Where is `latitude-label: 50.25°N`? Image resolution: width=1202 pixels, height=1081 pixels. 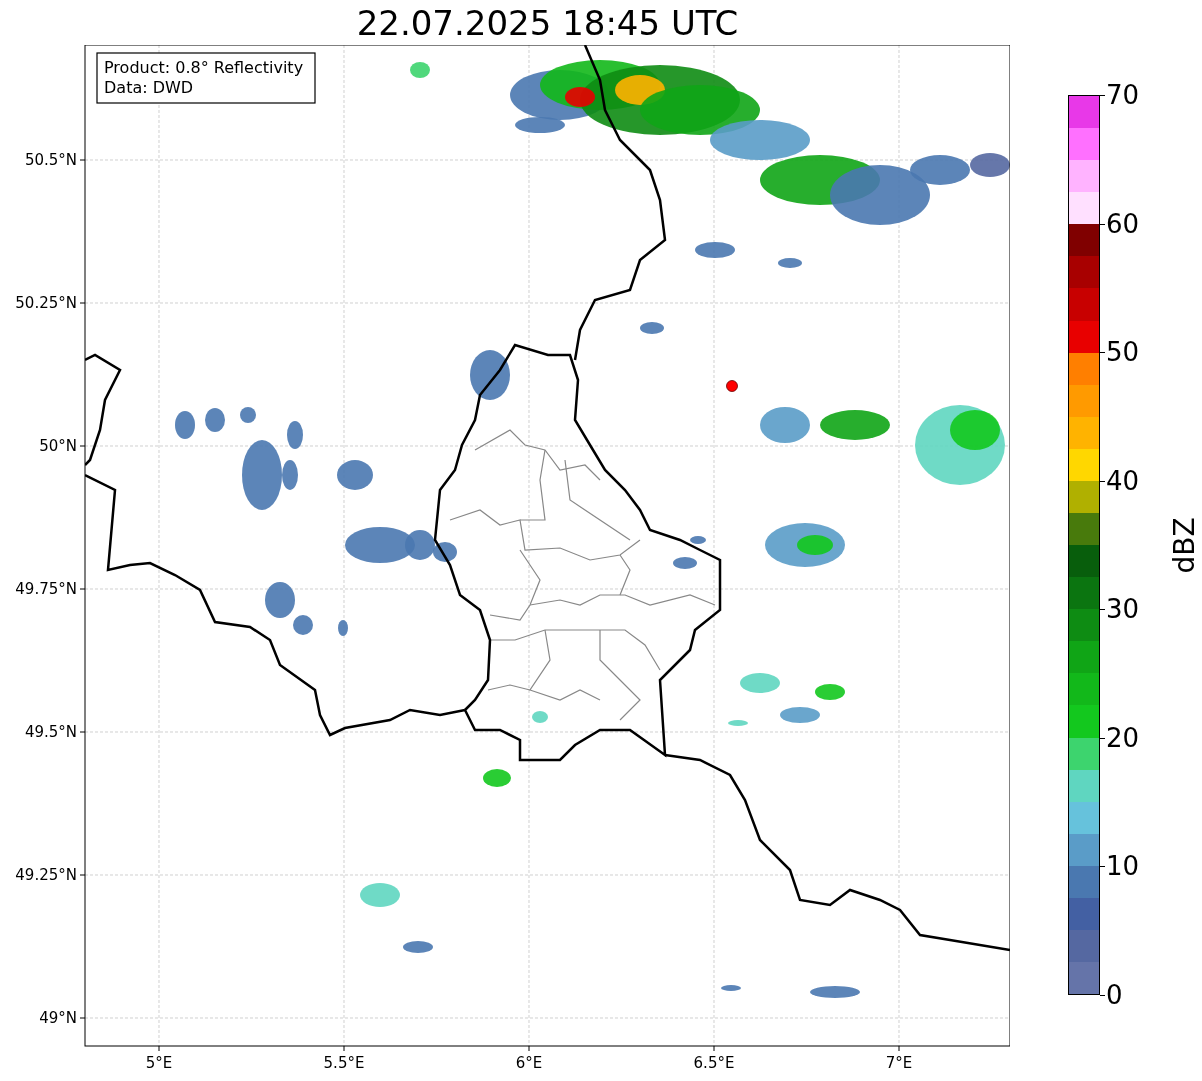 latitude-label: 50.25°N is located at coordinates (46, 303).